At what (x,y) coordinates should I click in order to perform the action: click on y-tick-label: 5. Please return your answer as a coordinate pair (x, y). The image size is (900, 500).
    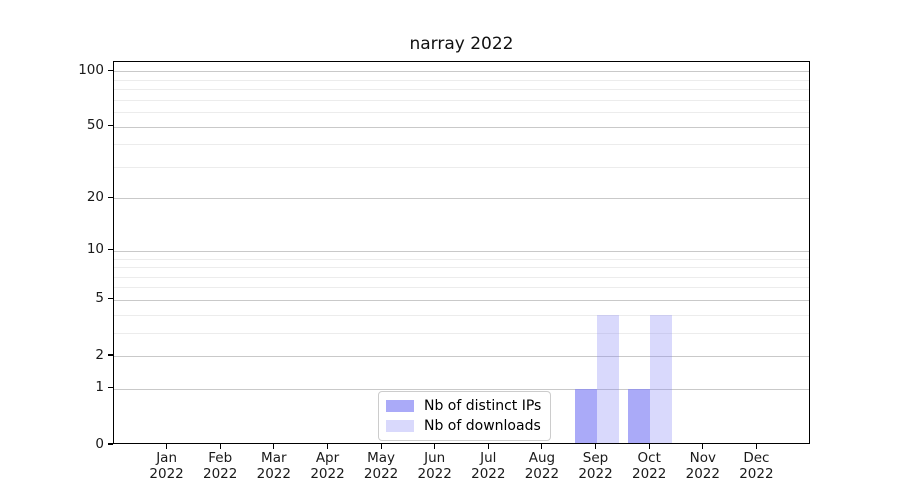
    Looking at the image, I should click on (99, 298).